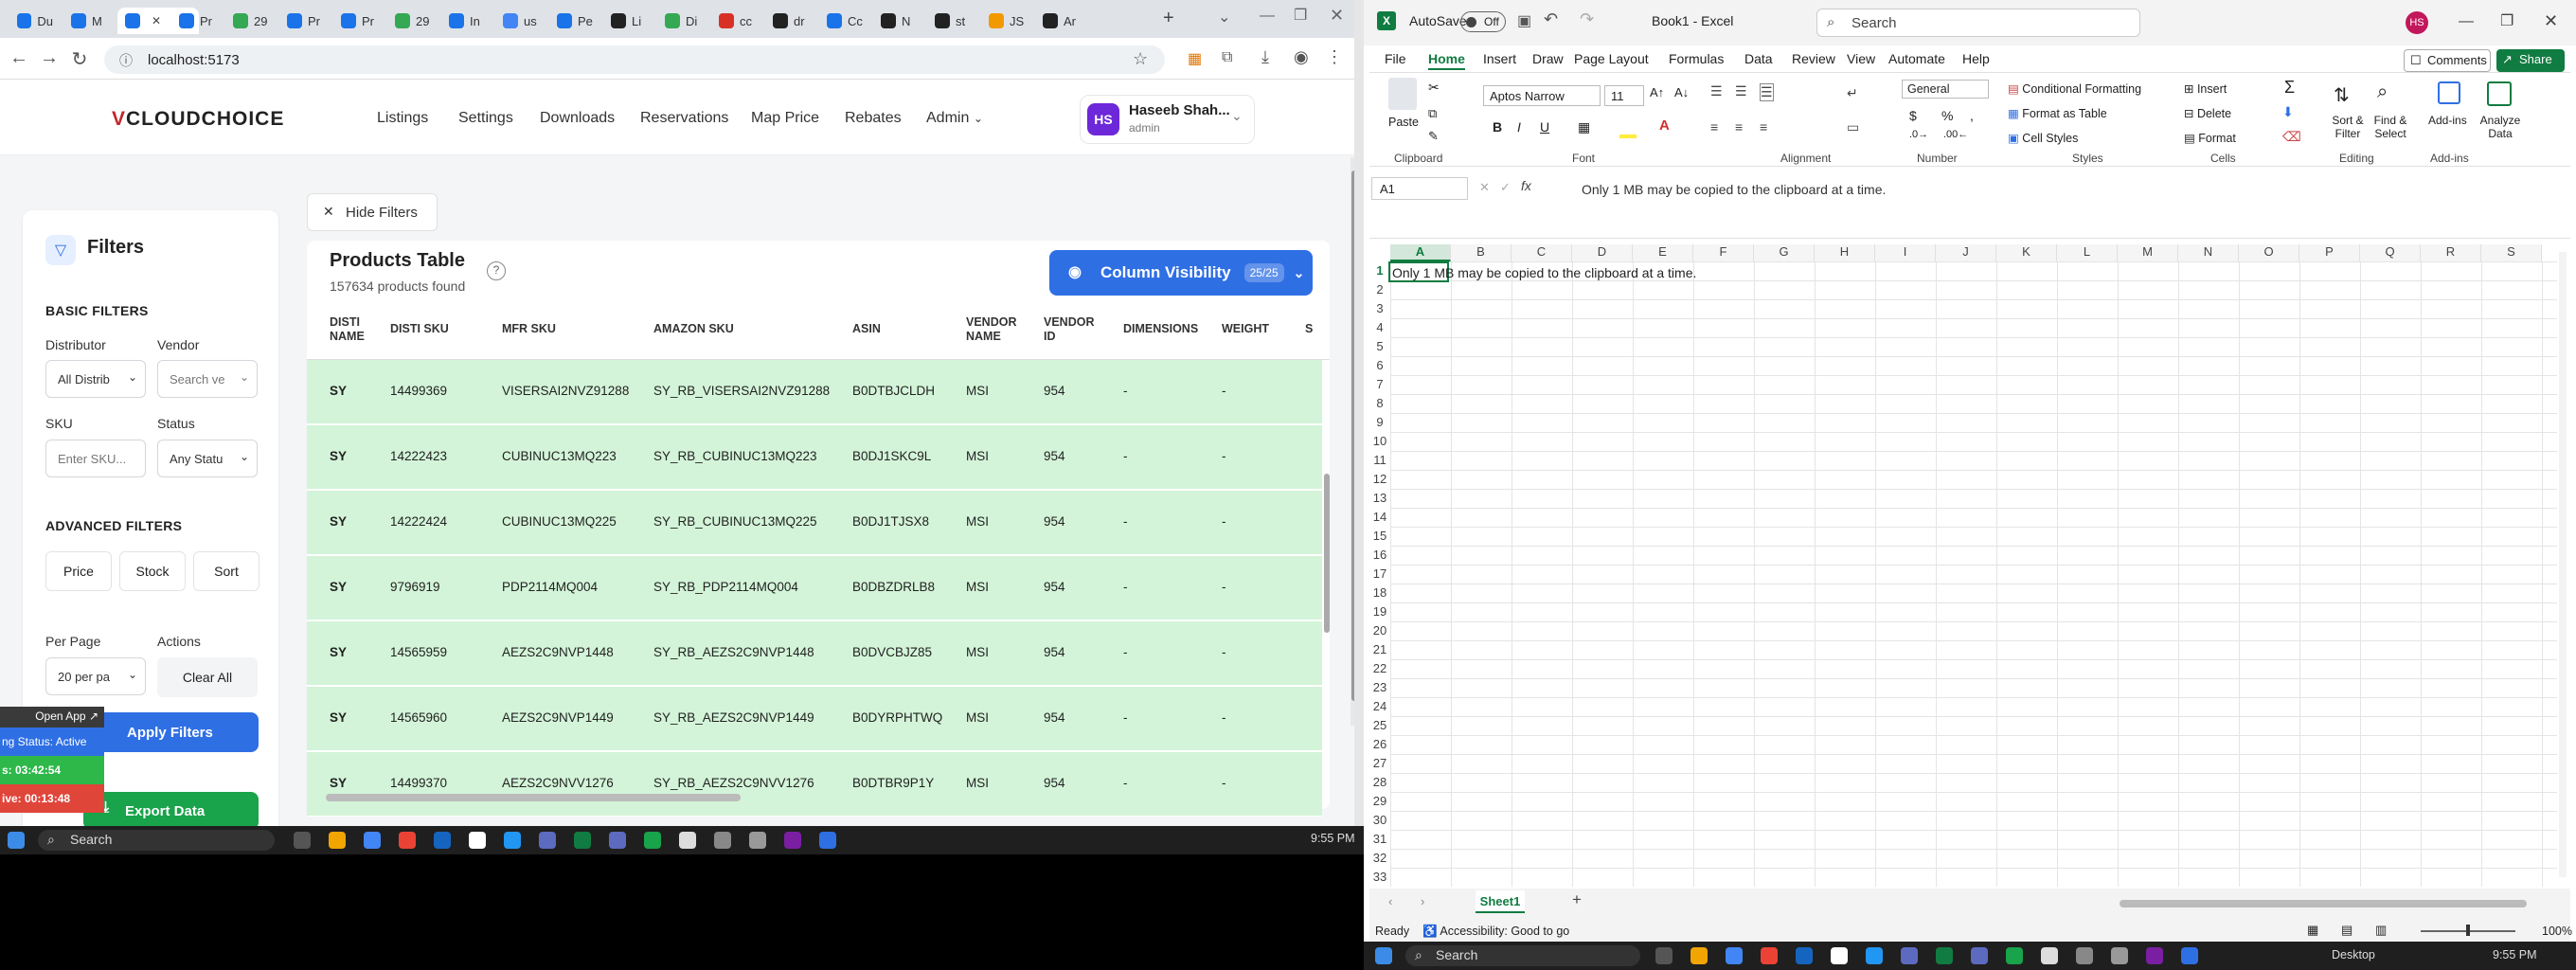 The width and height of the screenshot is (2576, 970). What do you see at coordinates (2312, 930) in the screenshot?
I see `normal-view-icon: ▦` at bounding box center [2312, 930].